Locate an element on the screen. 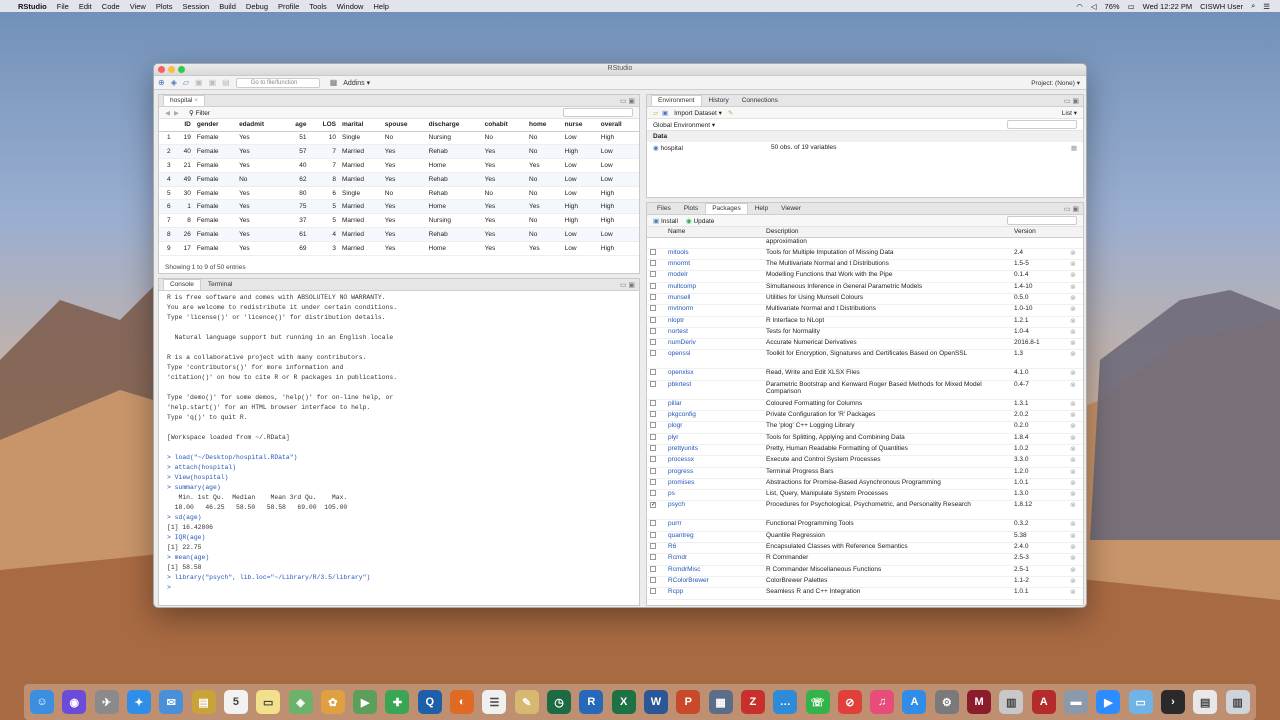  view-table-icon: ▦ is located at coordinates (1074, 148).